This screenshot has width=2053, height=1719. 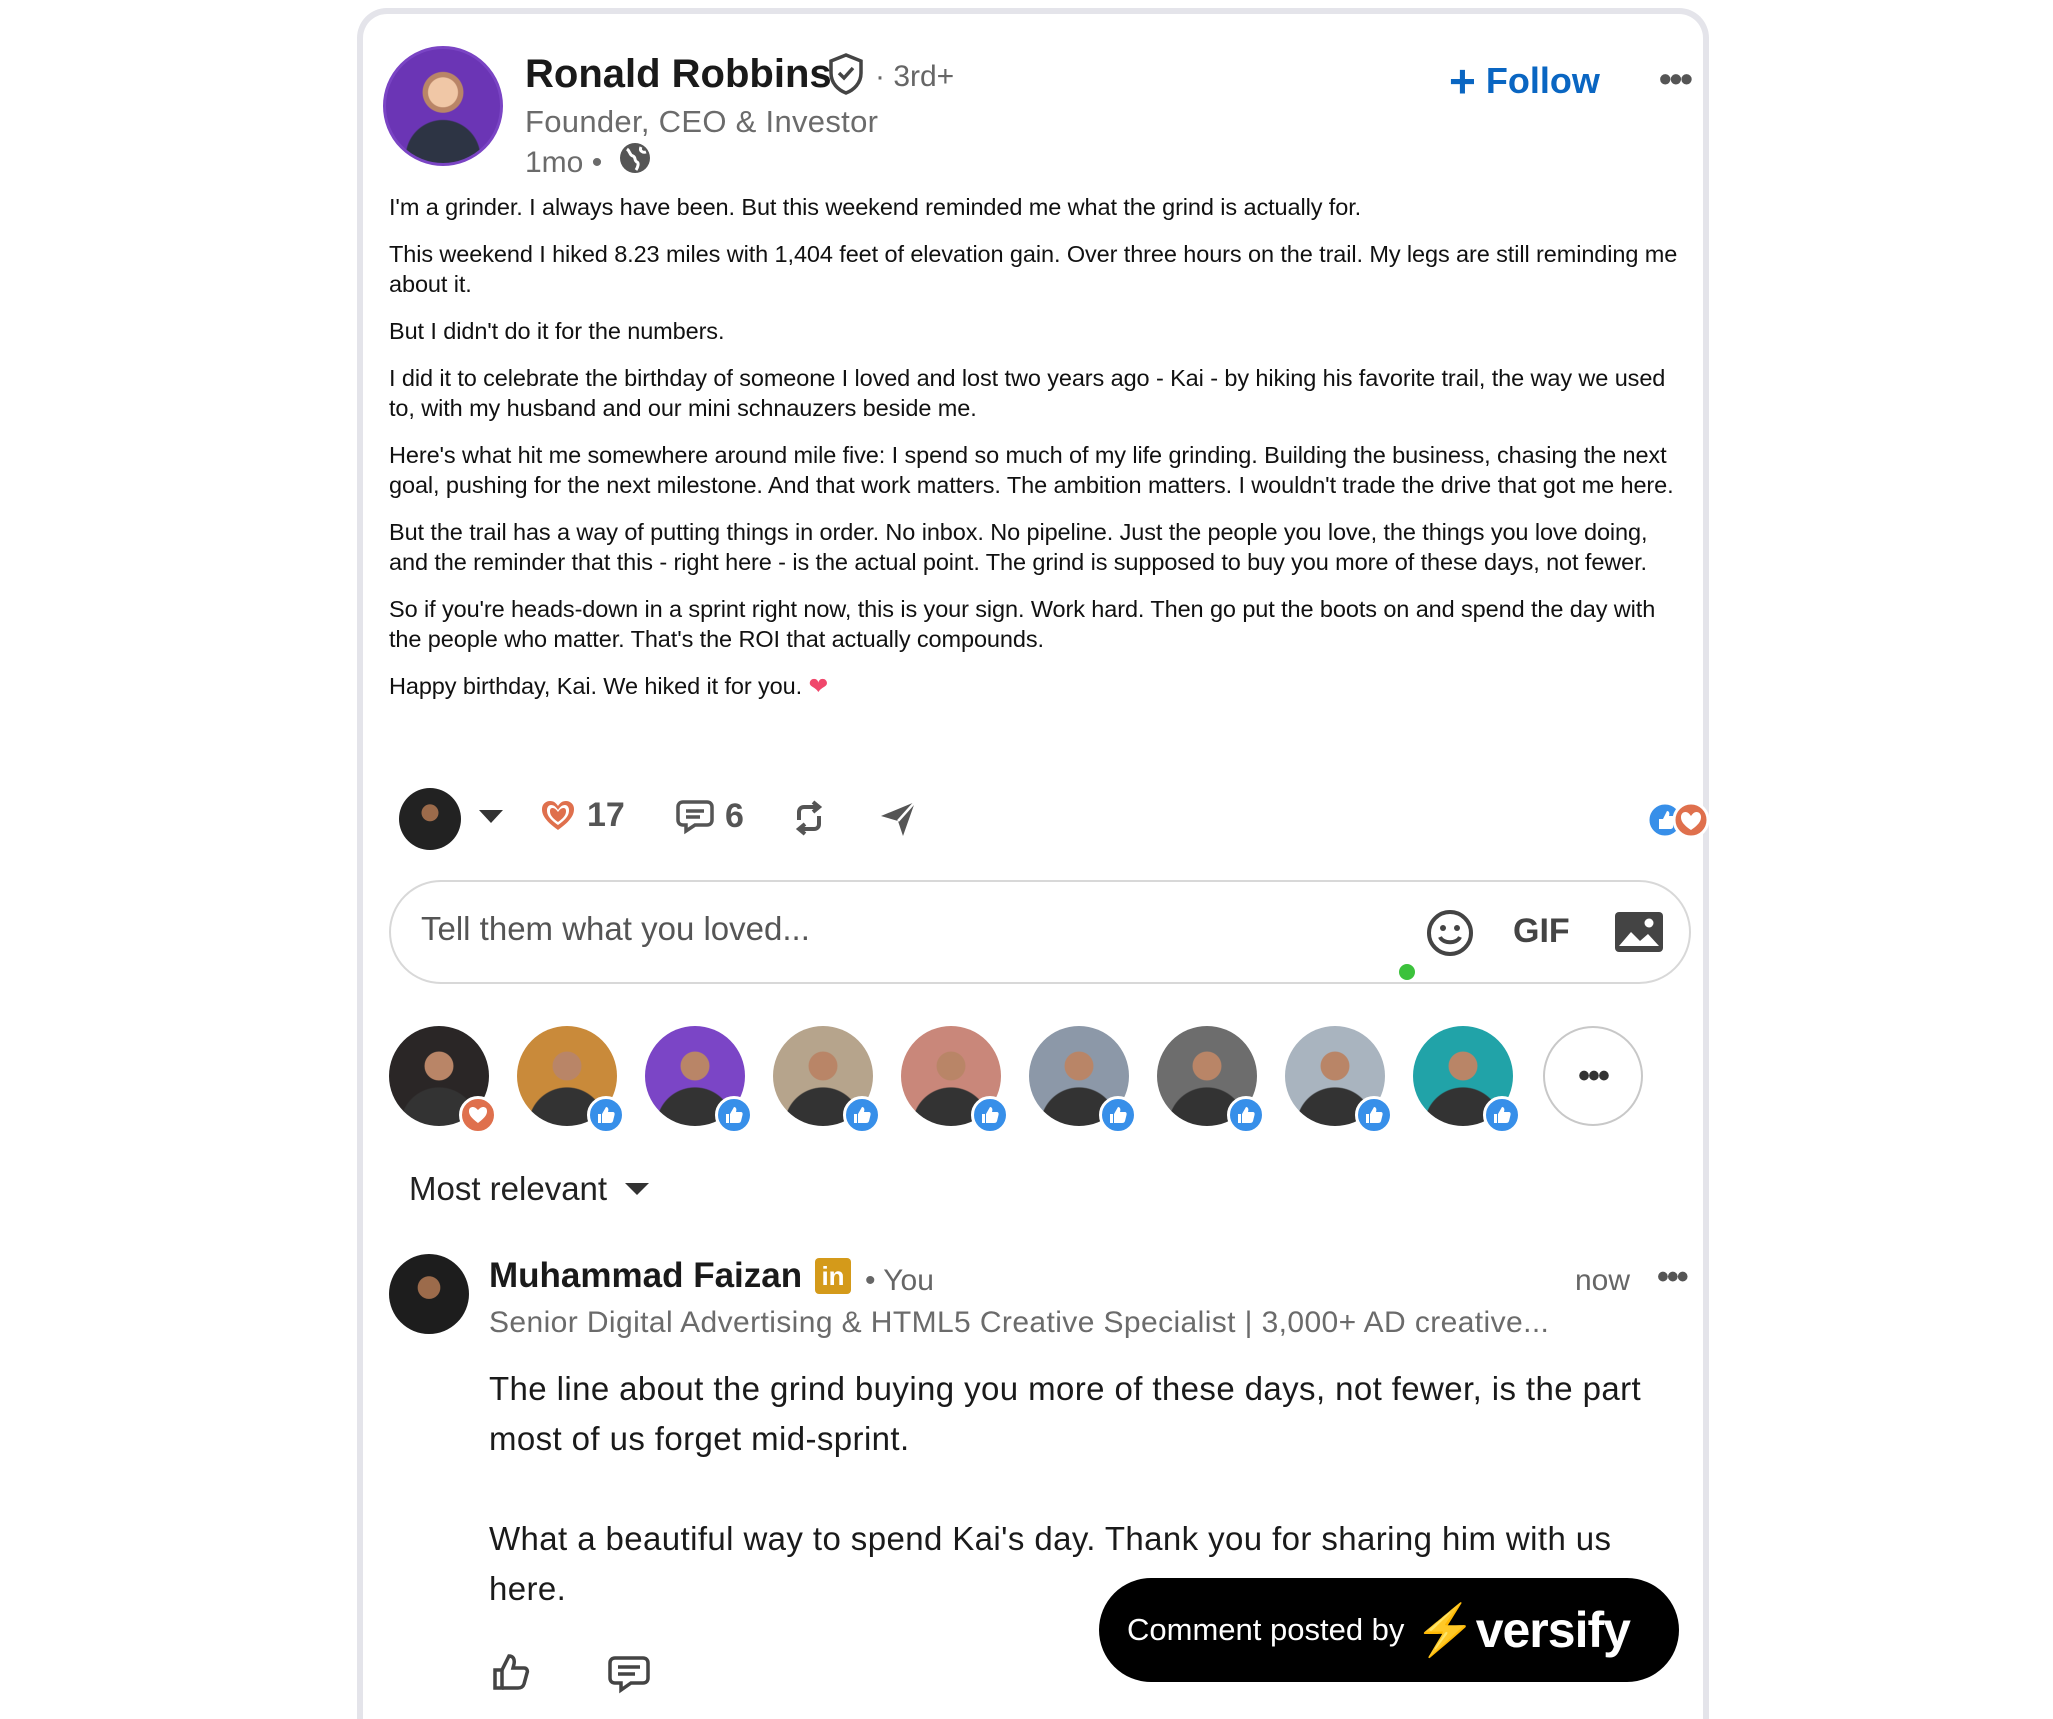 I want to click on comment-like-icon, so click(x=511, y=1672).